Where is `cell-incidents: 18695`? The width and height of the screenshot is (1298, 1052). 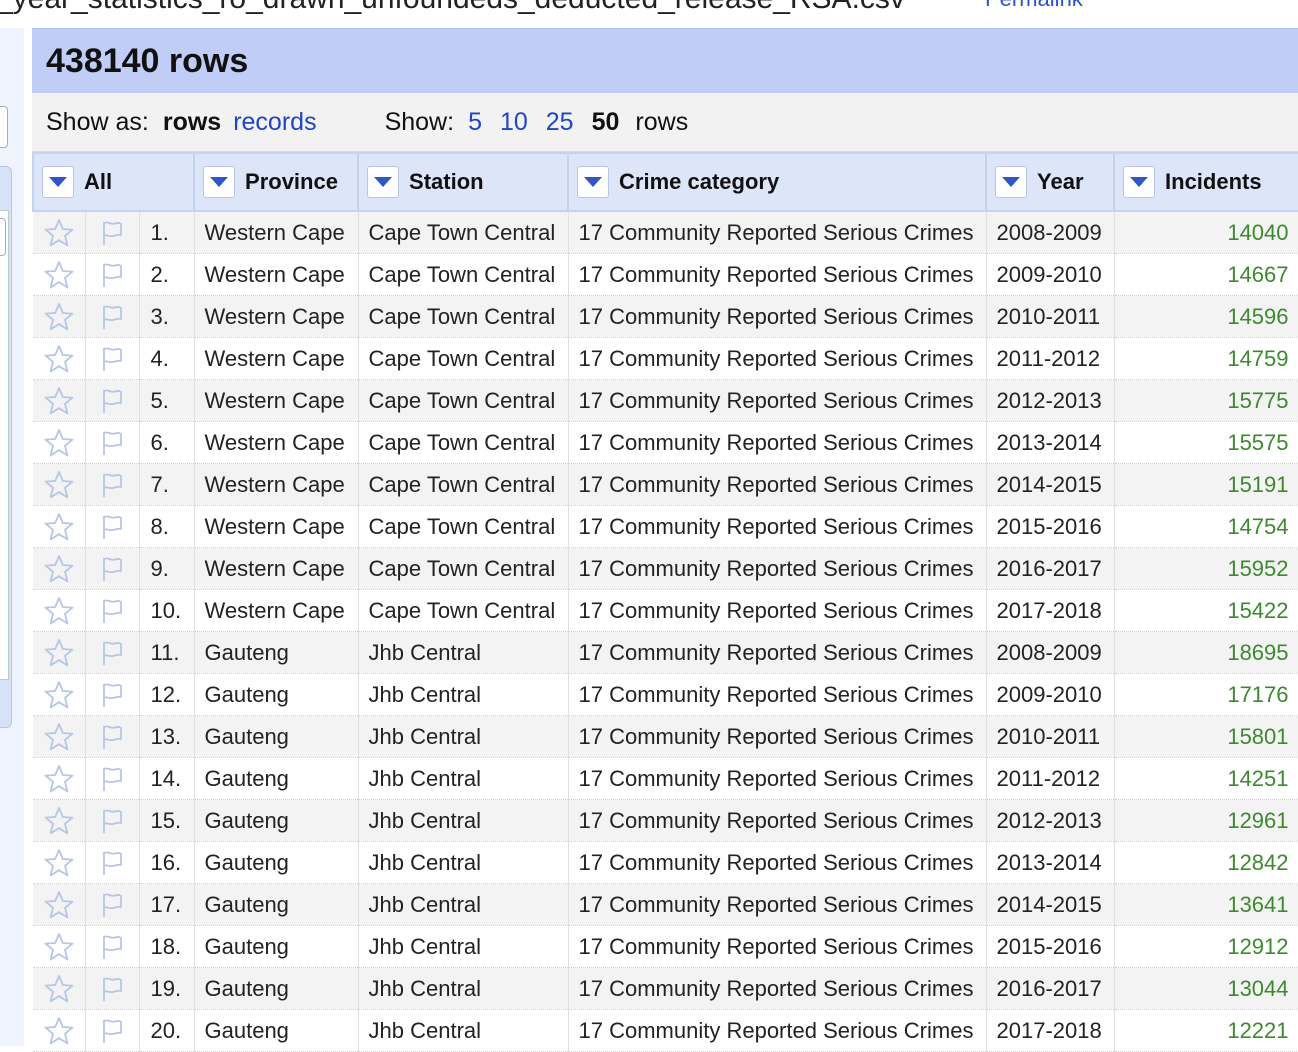
cell-incidents: 18695 is located at coordinates (1206, 652).